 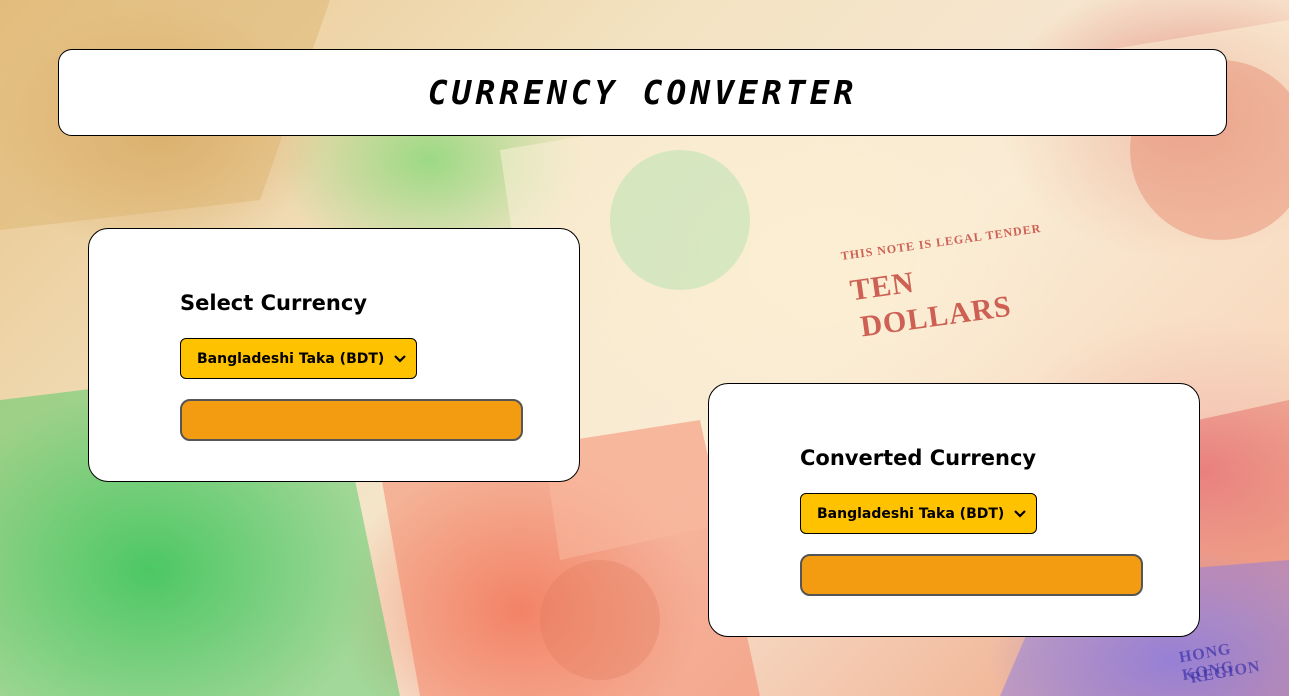 I want to click on select-currency-card: Select Currency Bangladeshi Taka (BDT), so click(x=334, y=355).